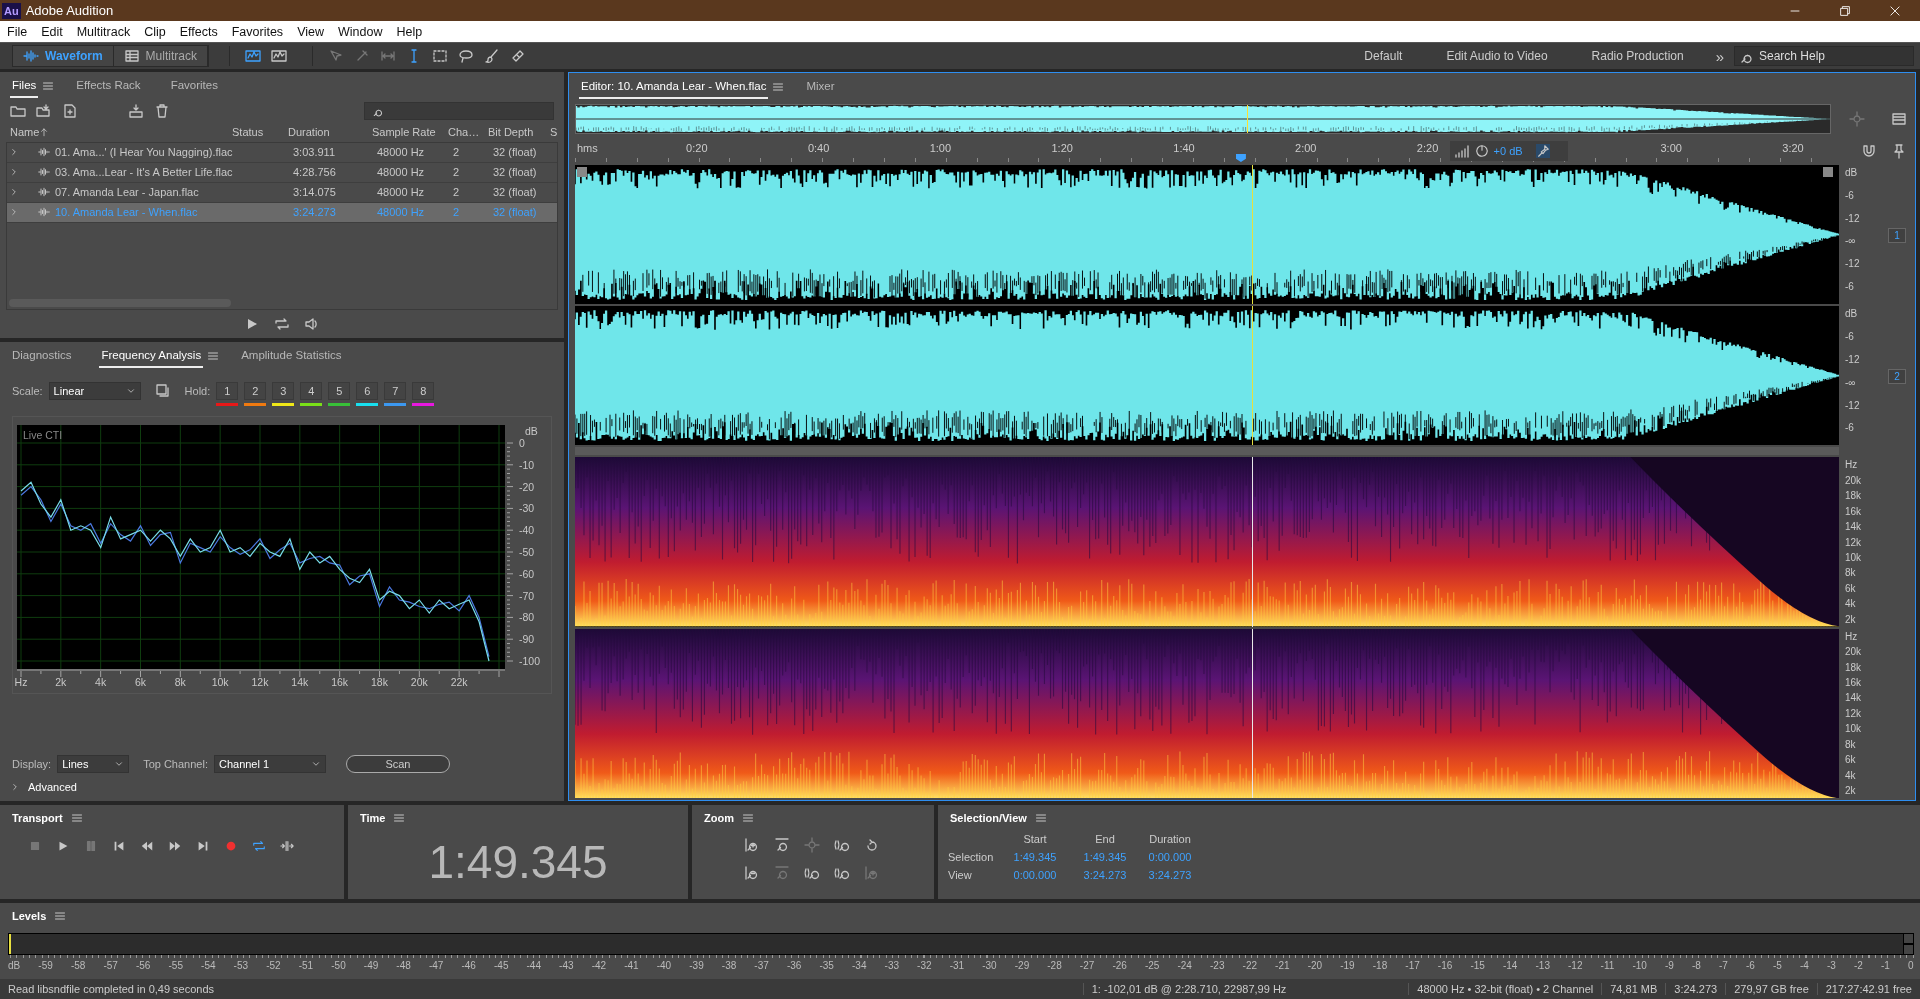 This screenshot has width=1920, height=999. What do you see at coordinates (1207, 542) in the screenshot?
I see `spectrogram-drawing` at bounding box center [1207, 542].